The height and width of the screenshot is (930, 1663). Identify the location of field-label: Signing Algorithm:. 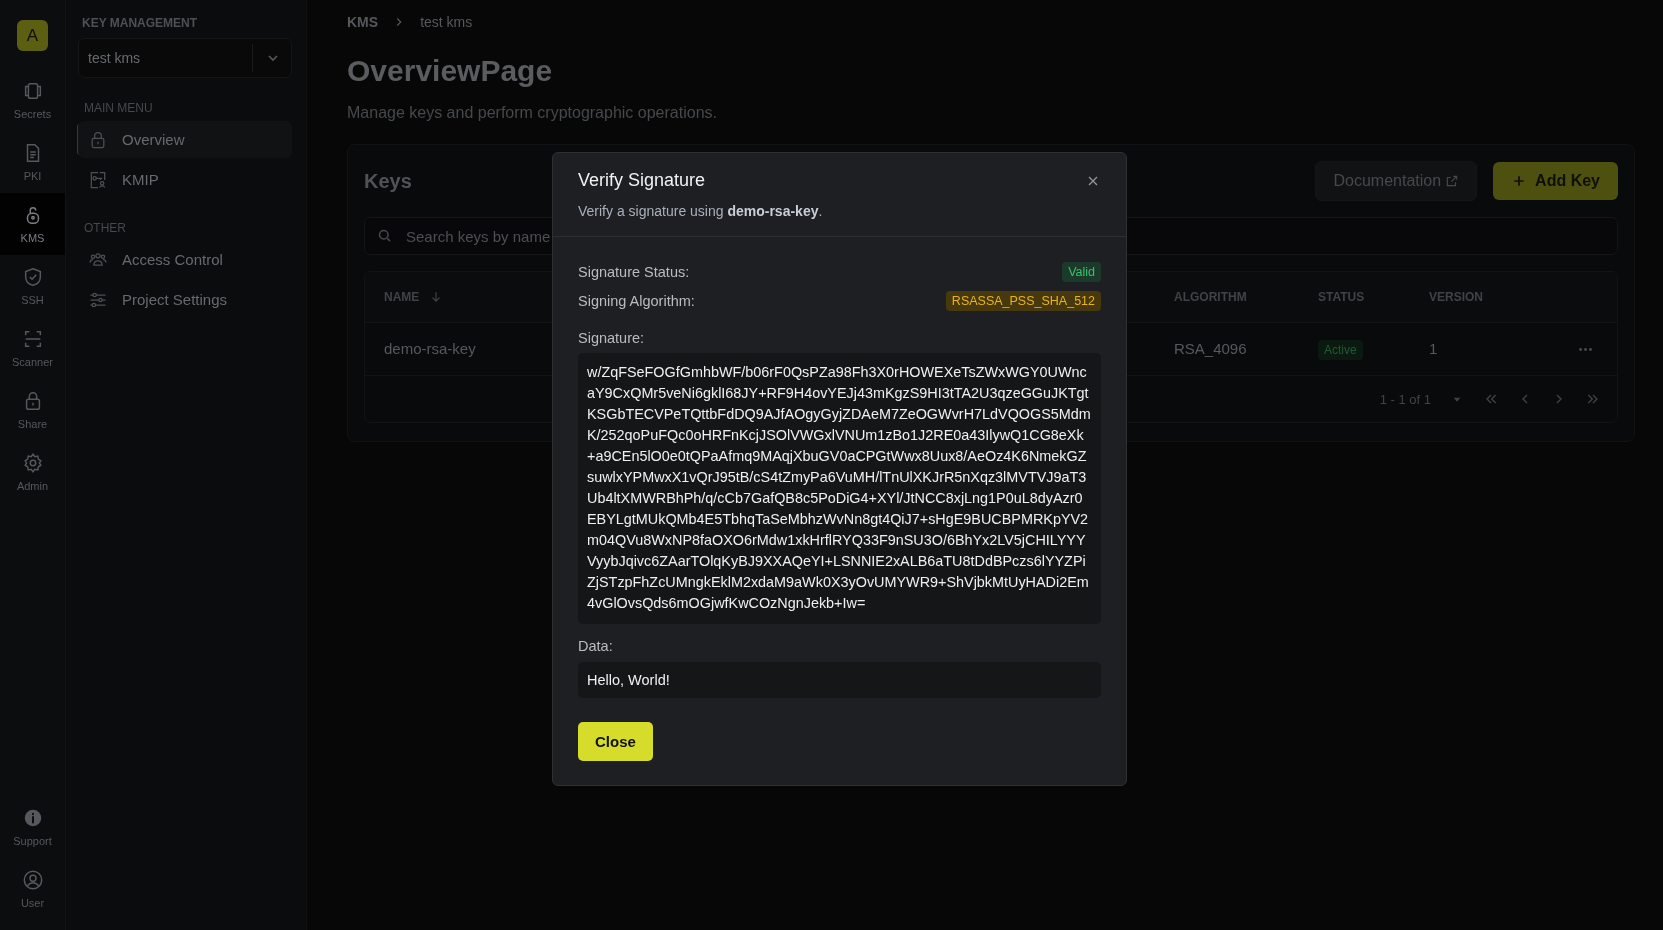
(636, 300).